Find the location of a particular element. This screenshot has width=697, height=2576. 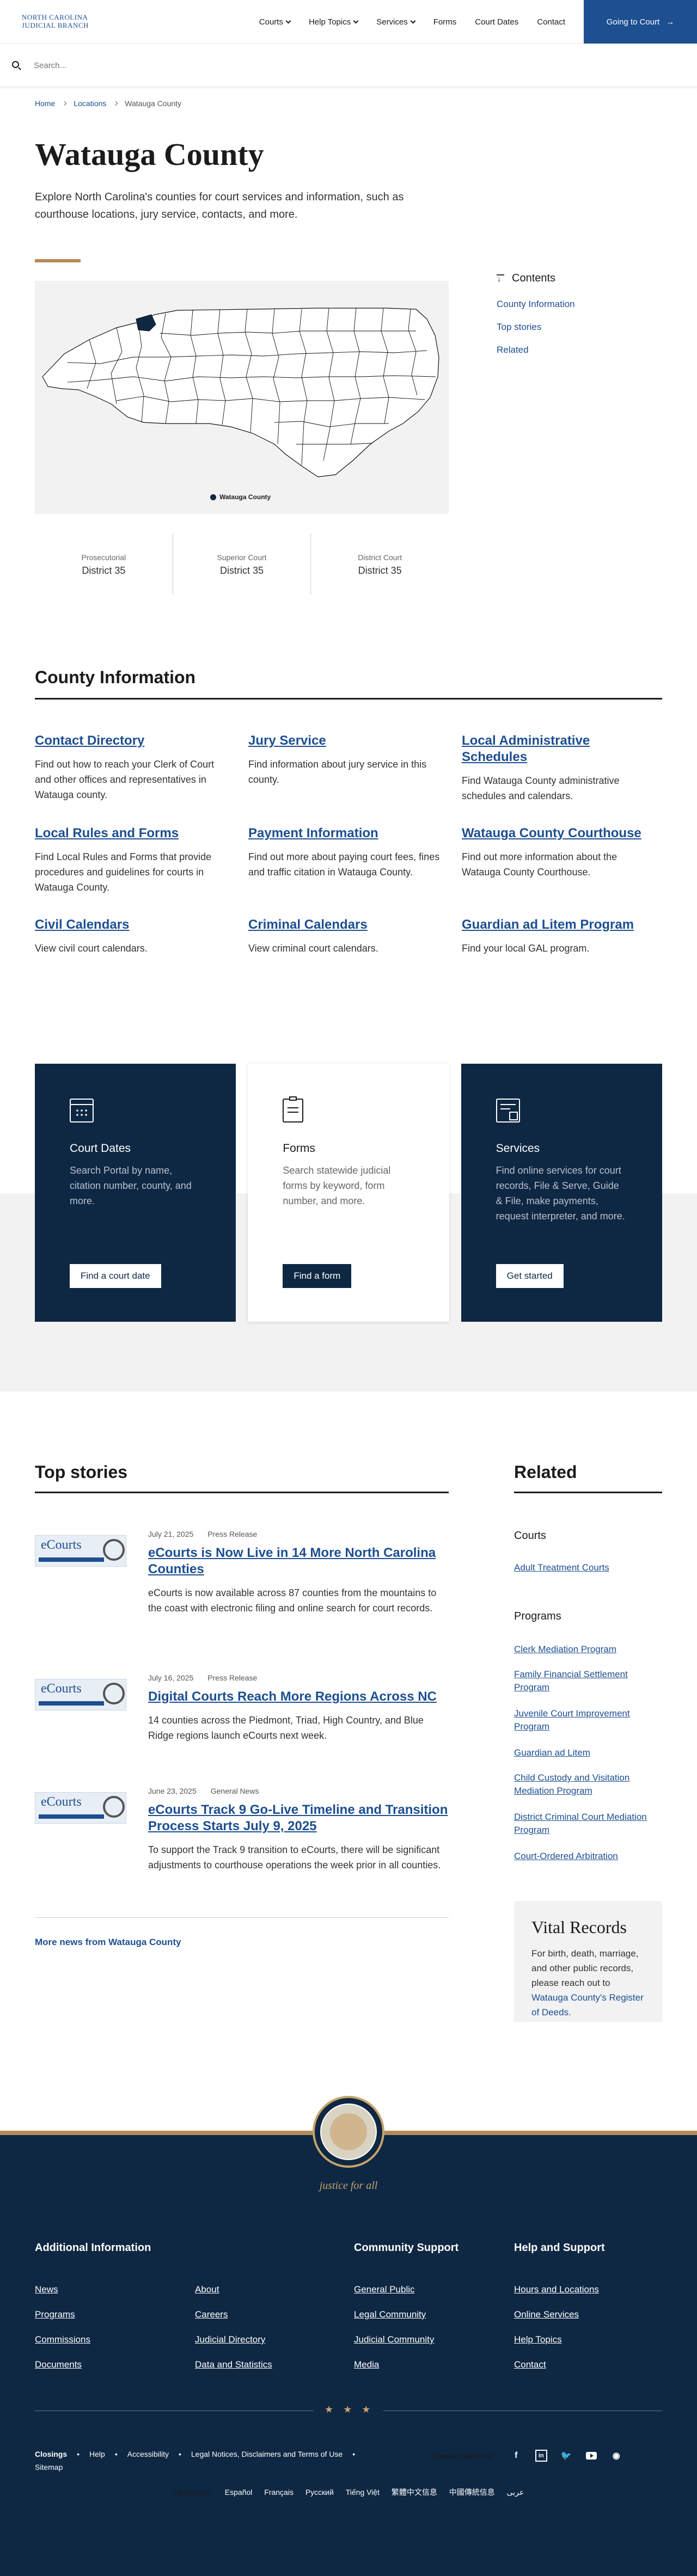

site-logo: North Carolina Judicial Branch is located at coordinates (60, 21).